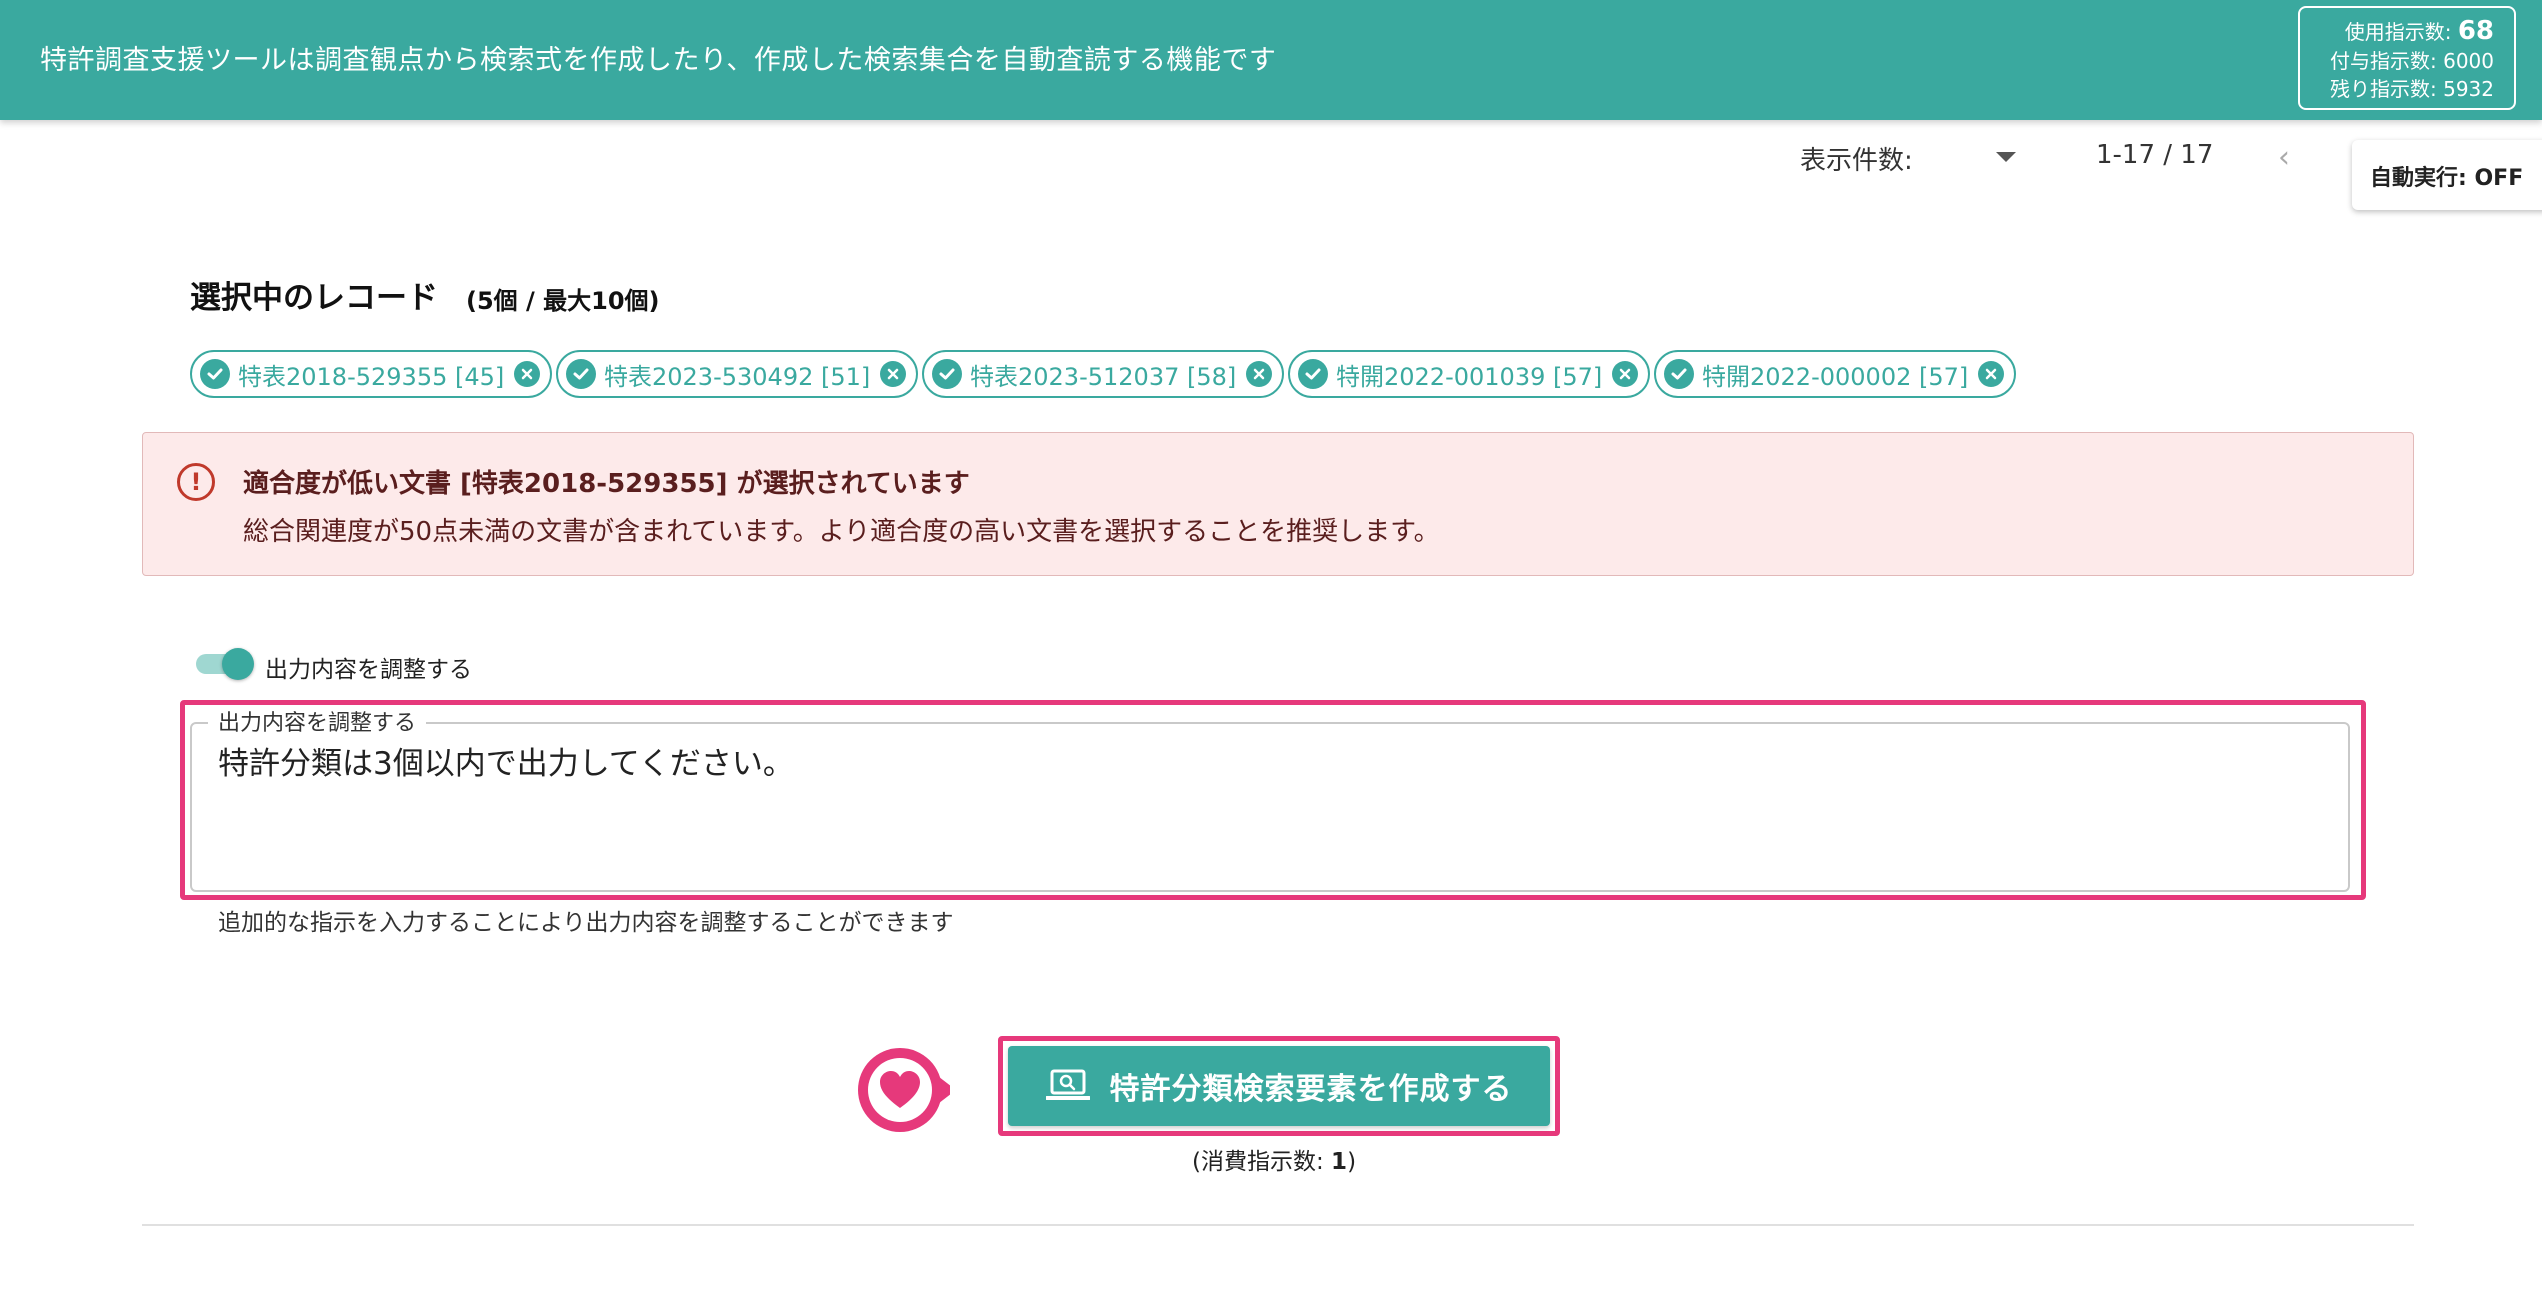 This screenshot has width=2542, height=1304. Describe the element at coordinates (606, 484) in the screenshot. I see `alert-title: 適合度が低い文書 [特表2018-529355] が選択されています` at that location.